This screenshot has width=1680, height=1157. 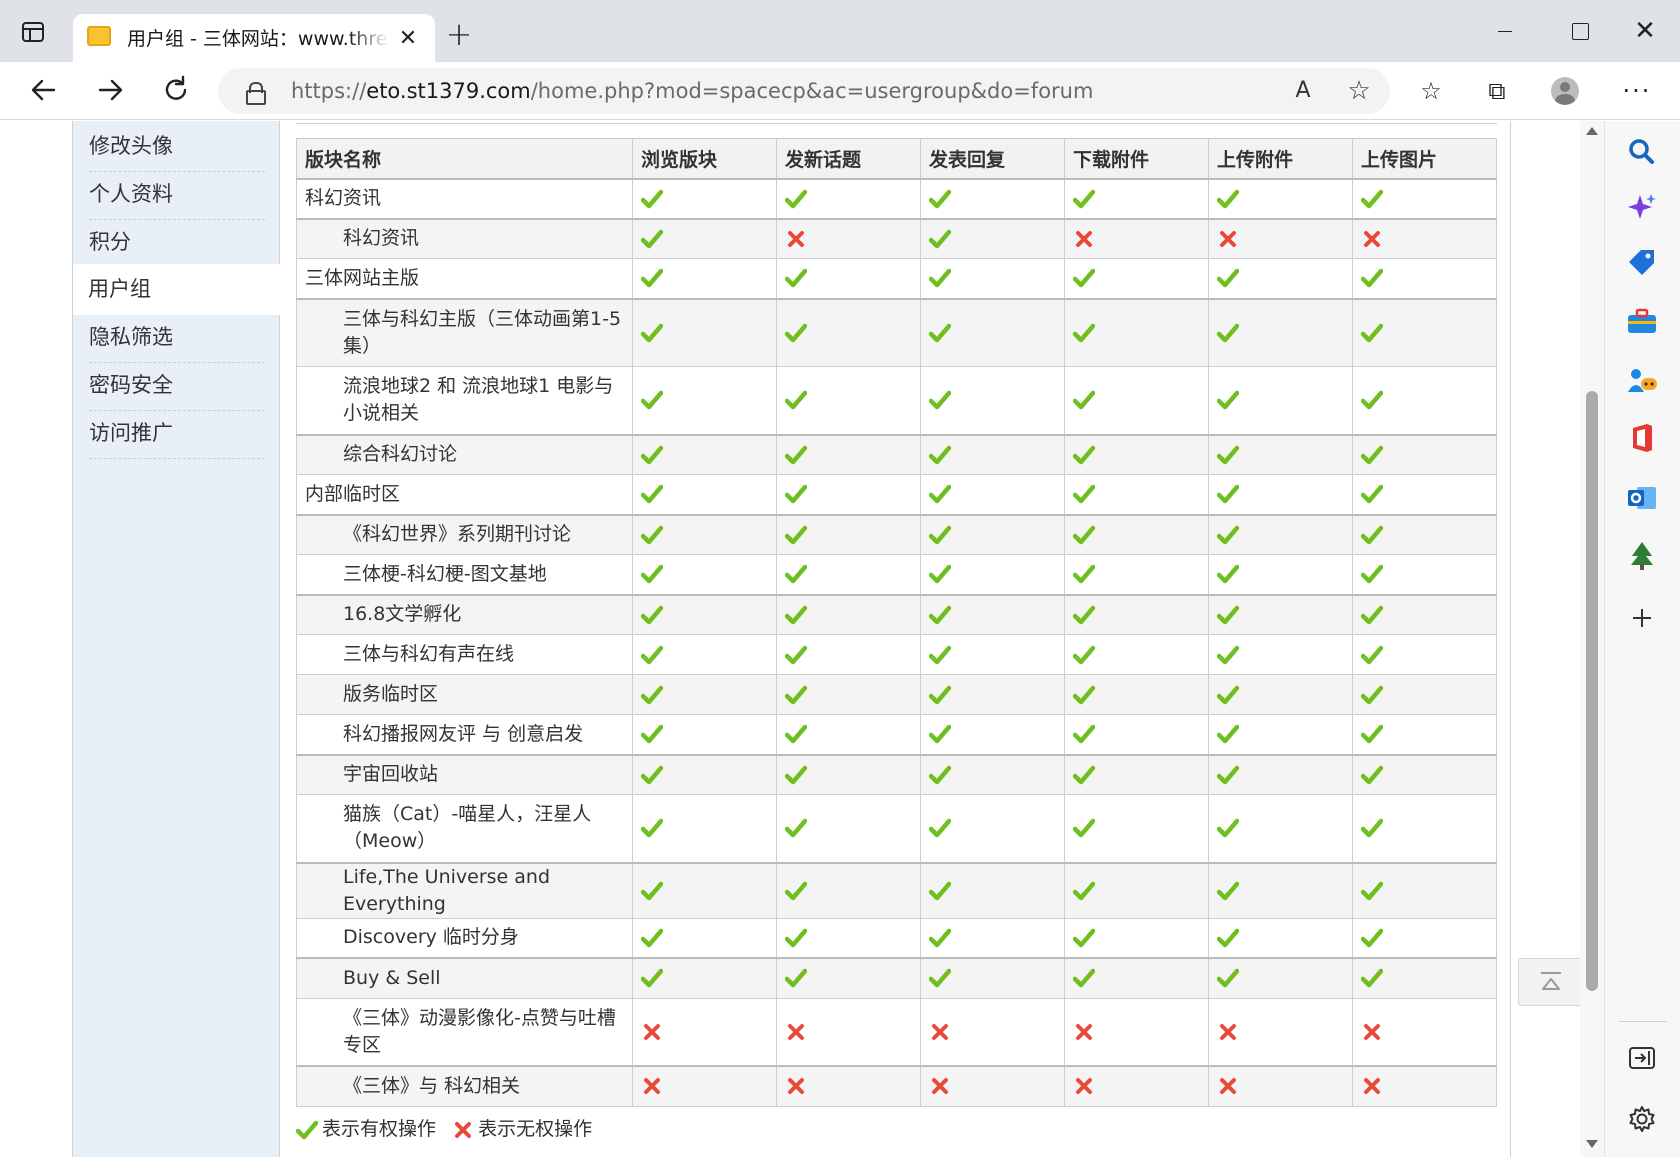 I want to click on side-menu-item-profile: 个人资料, so click(x=177, y=194).